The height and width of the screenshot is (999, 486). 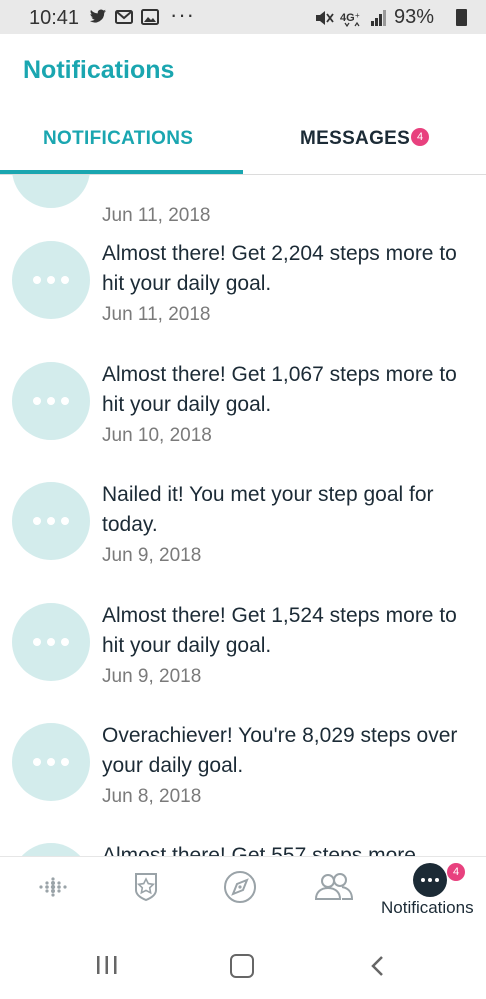 What do you see at coordinates (121, 172) in the screenshot?
I see `active-tab-indicator` at bounding box center [121, 172].